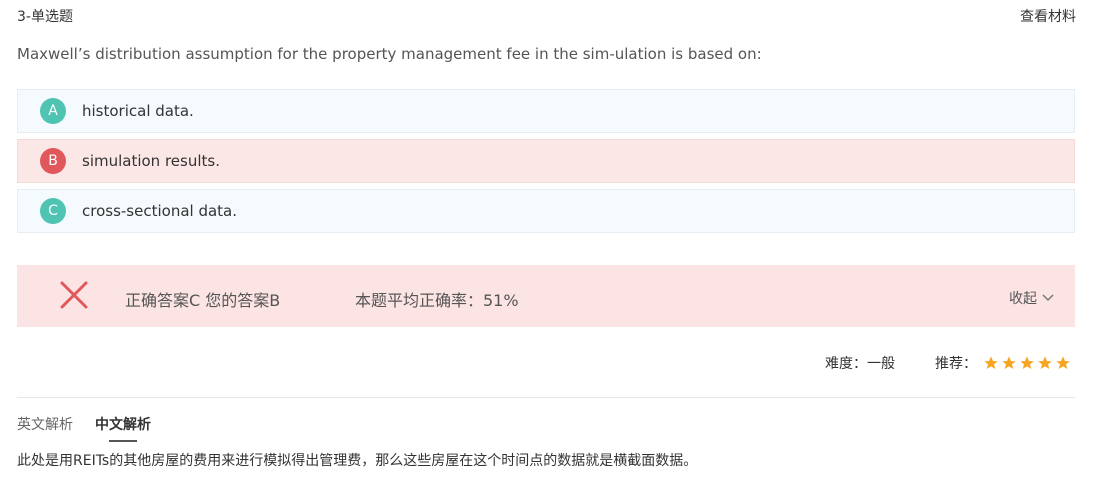  I want to click on collapse-button: 收起, so click(1032, 298).